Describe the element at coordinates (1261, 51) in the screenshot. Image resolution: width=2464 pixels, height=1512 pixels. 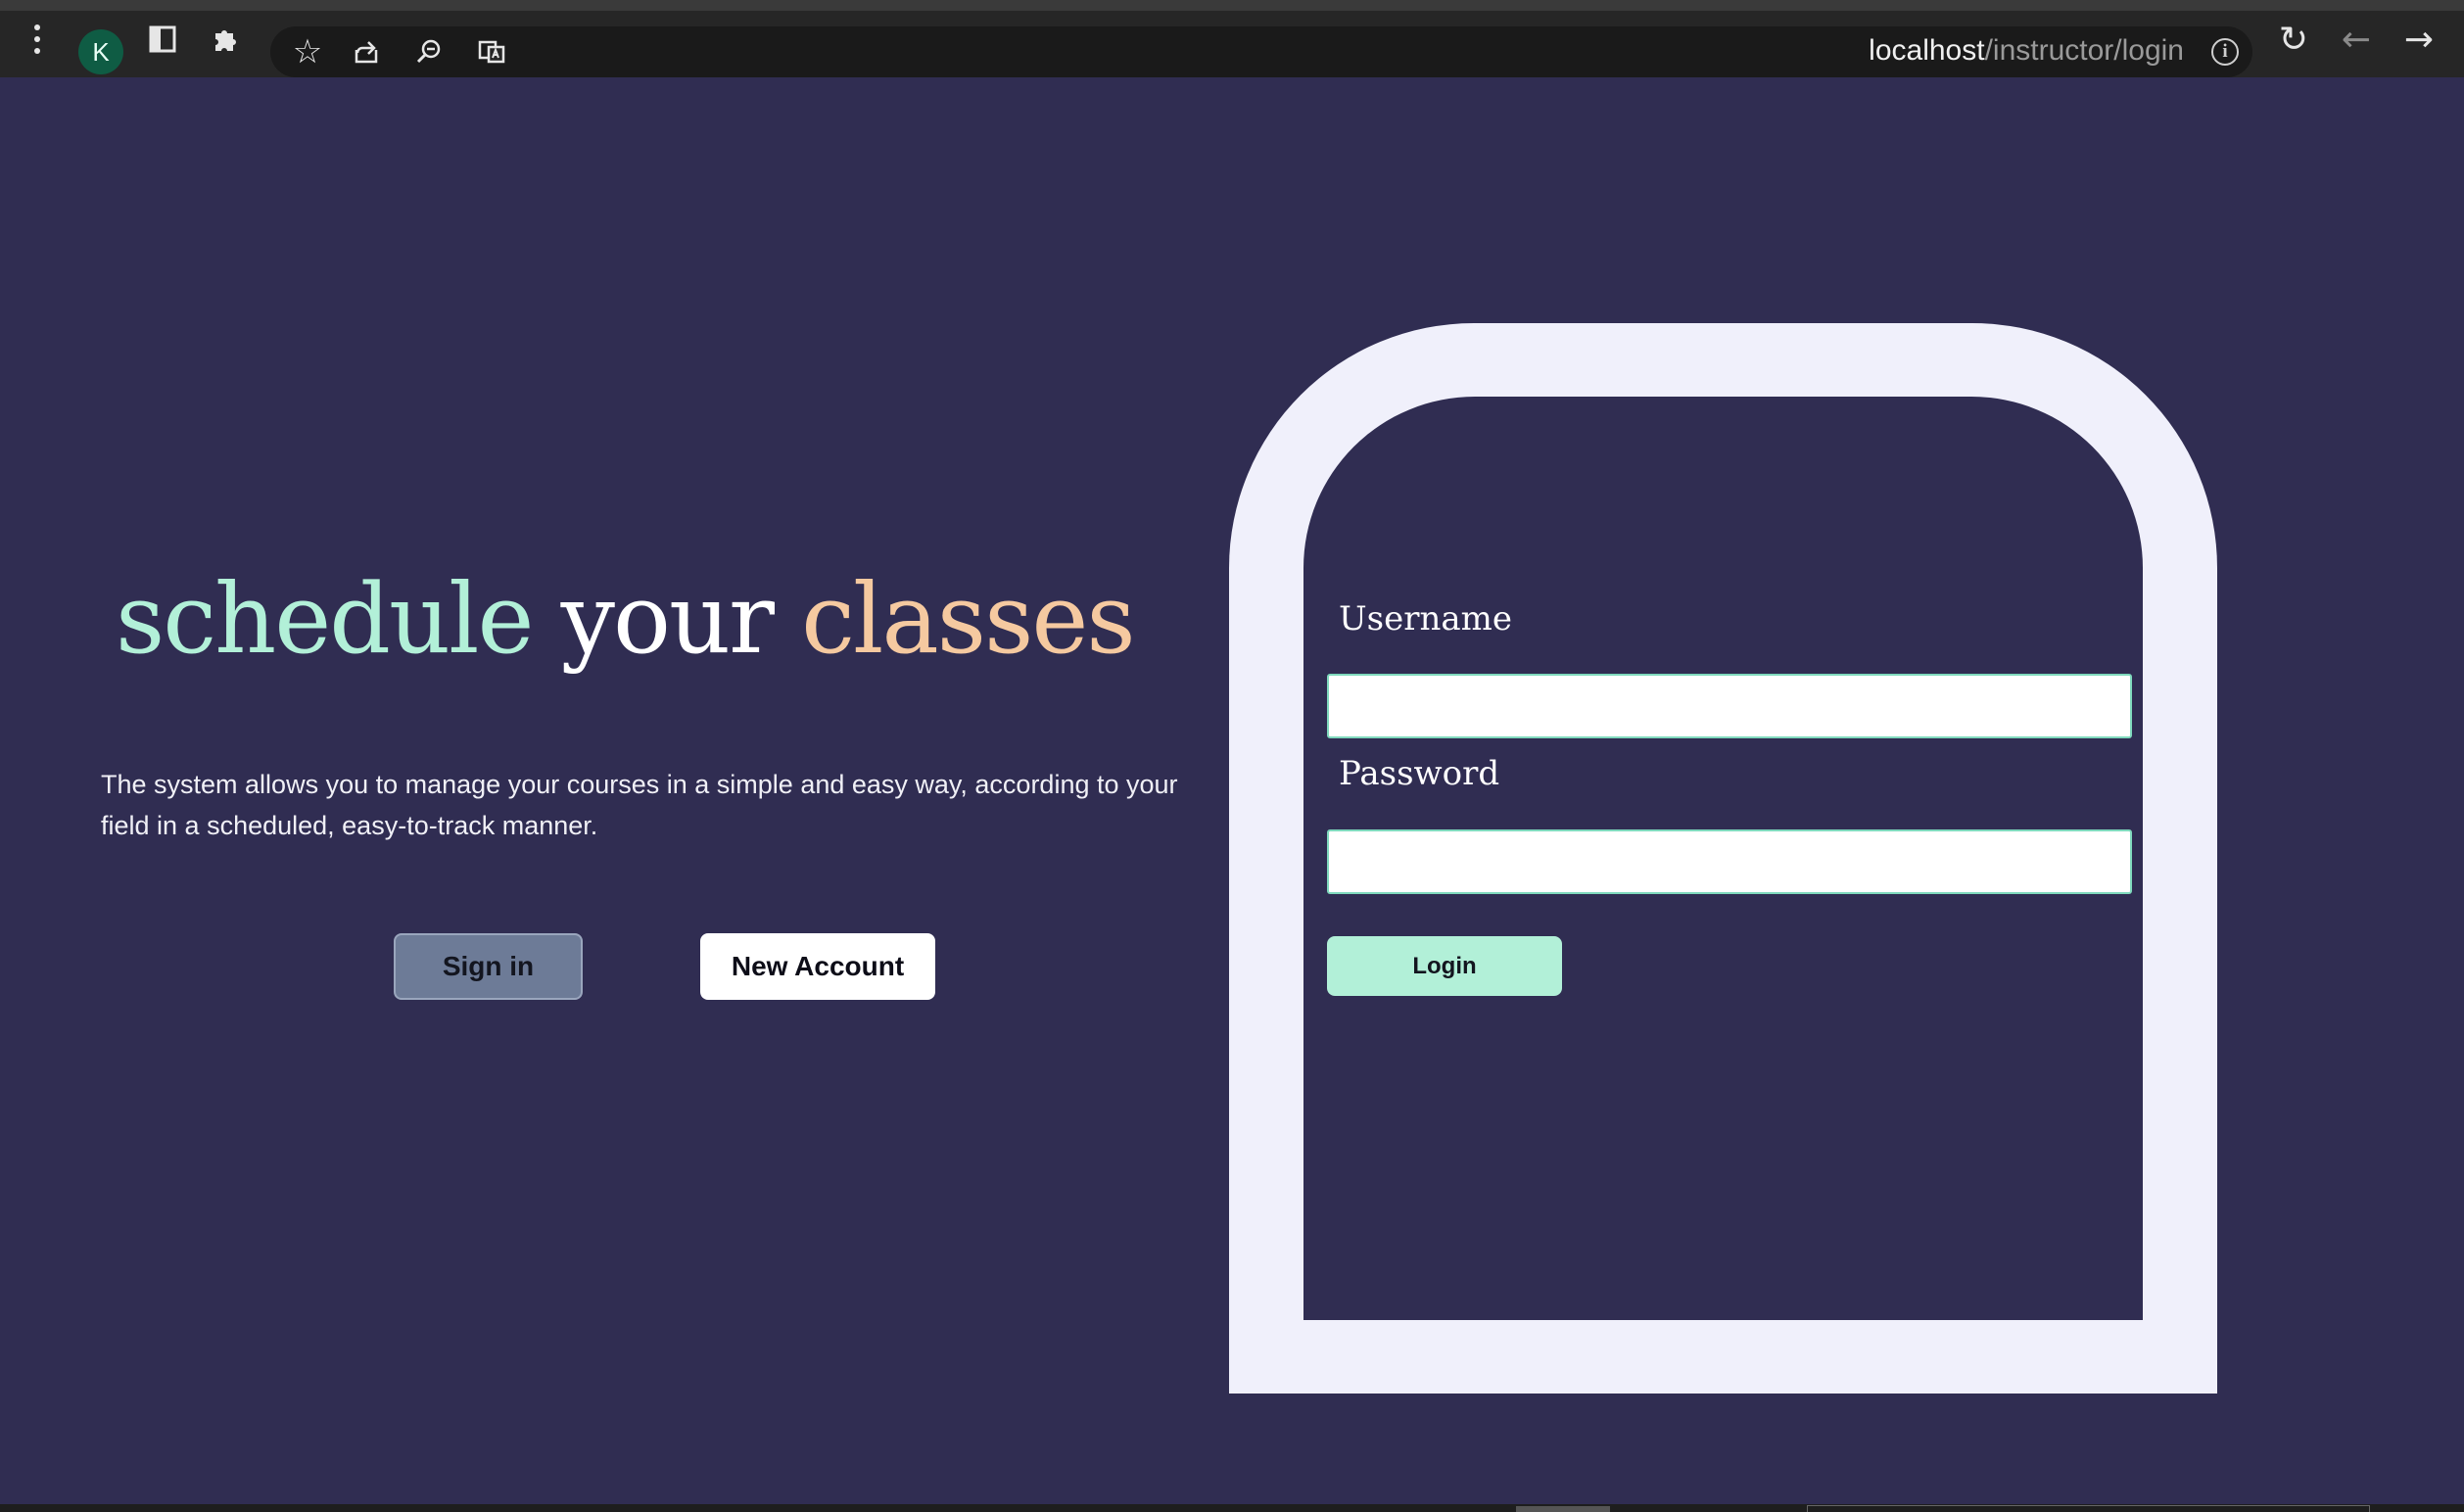
I see `omnibox: ☆ localhost/instructor/login i` at that location.